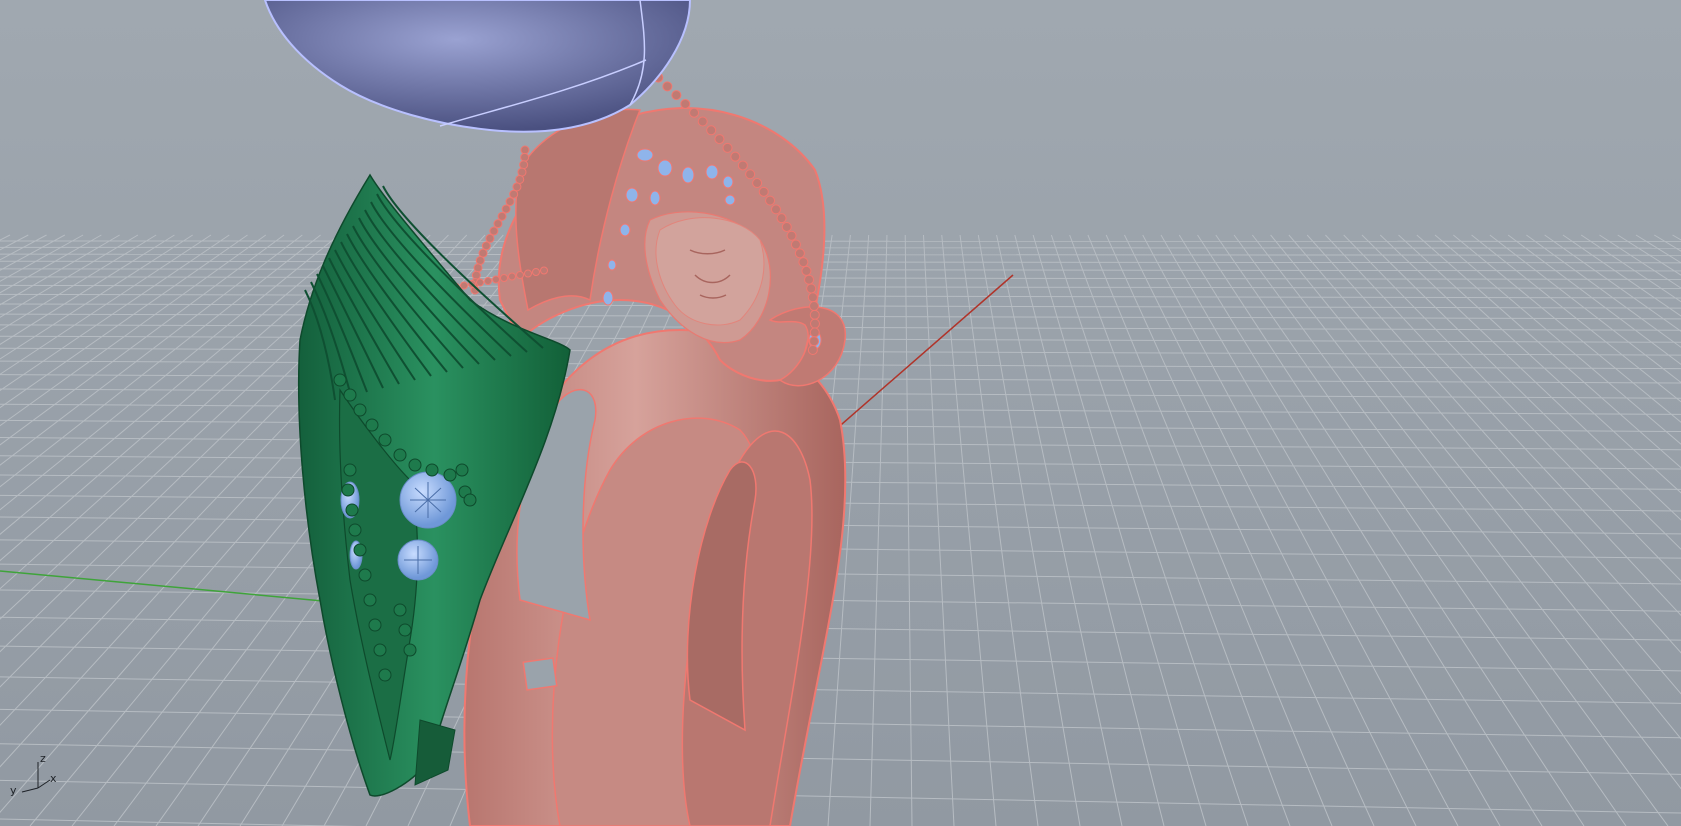 This screenshot has height=826, width=1681. What do you see at coordinates (53, 778) in the screenshot?
I see `axis-label-x: x` at bounding box center [53, 778].